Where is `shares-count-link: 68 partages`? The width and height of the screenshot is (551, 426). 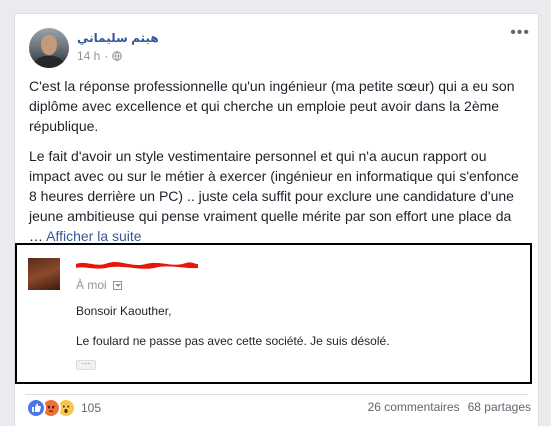 shares-count-link: 68 partages is located at coordinates (499, 407).